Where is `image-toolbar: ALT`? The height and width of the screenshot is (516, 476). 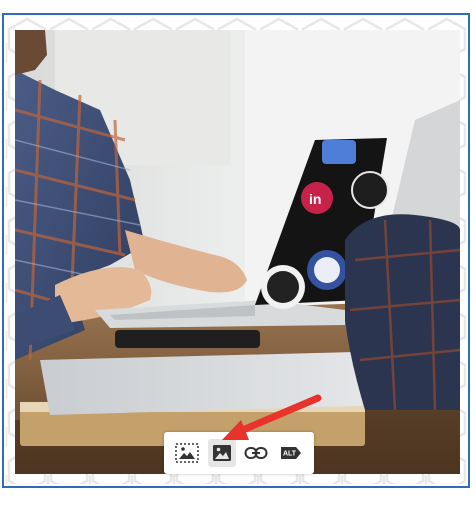
image-toolbar: ALT is located at coordinates (239, 453).